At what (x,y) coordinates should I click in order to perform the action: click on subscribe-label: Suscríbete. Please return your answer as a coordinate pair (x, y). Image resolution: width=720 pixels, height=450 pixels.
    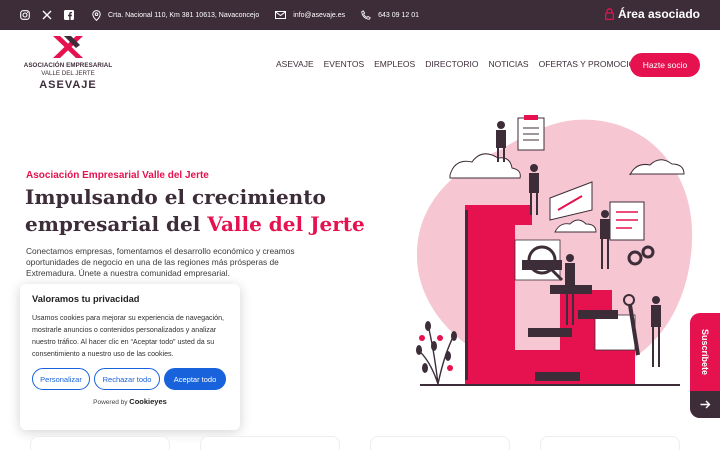
    Looking at the image, I should click on (705, 352).